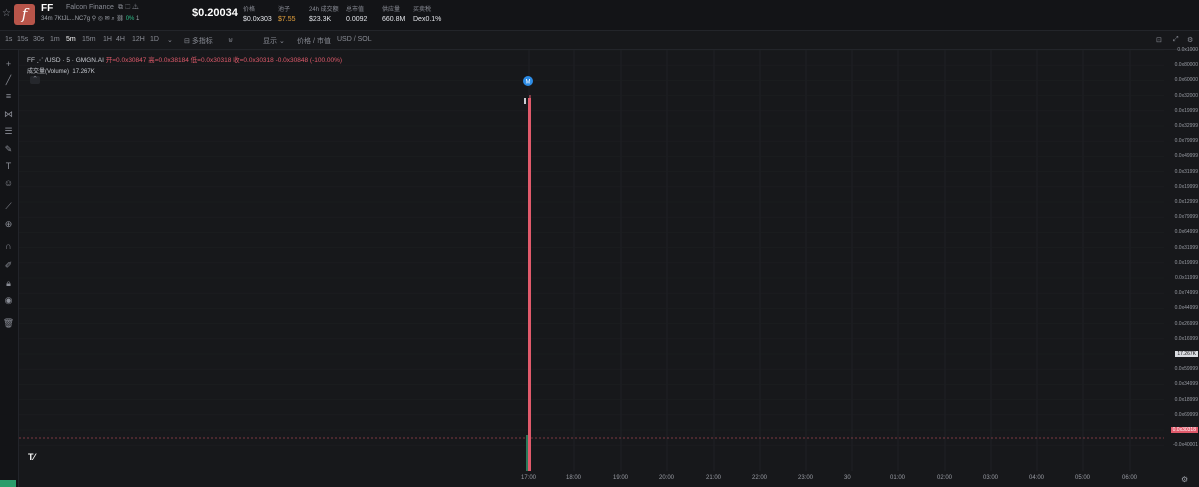  I want to click on y-tick-label: -0.0x40001, so click(1185, 445).